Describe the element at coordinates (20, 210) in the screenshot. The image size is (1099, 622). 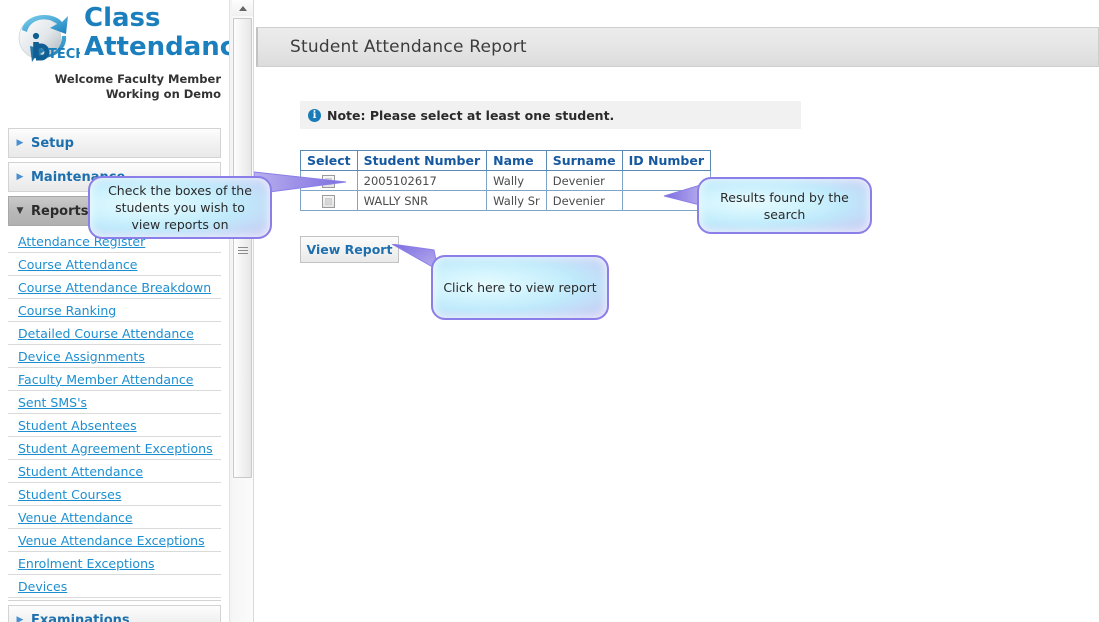
I see `chevron-down-icon: ▼` at that location.